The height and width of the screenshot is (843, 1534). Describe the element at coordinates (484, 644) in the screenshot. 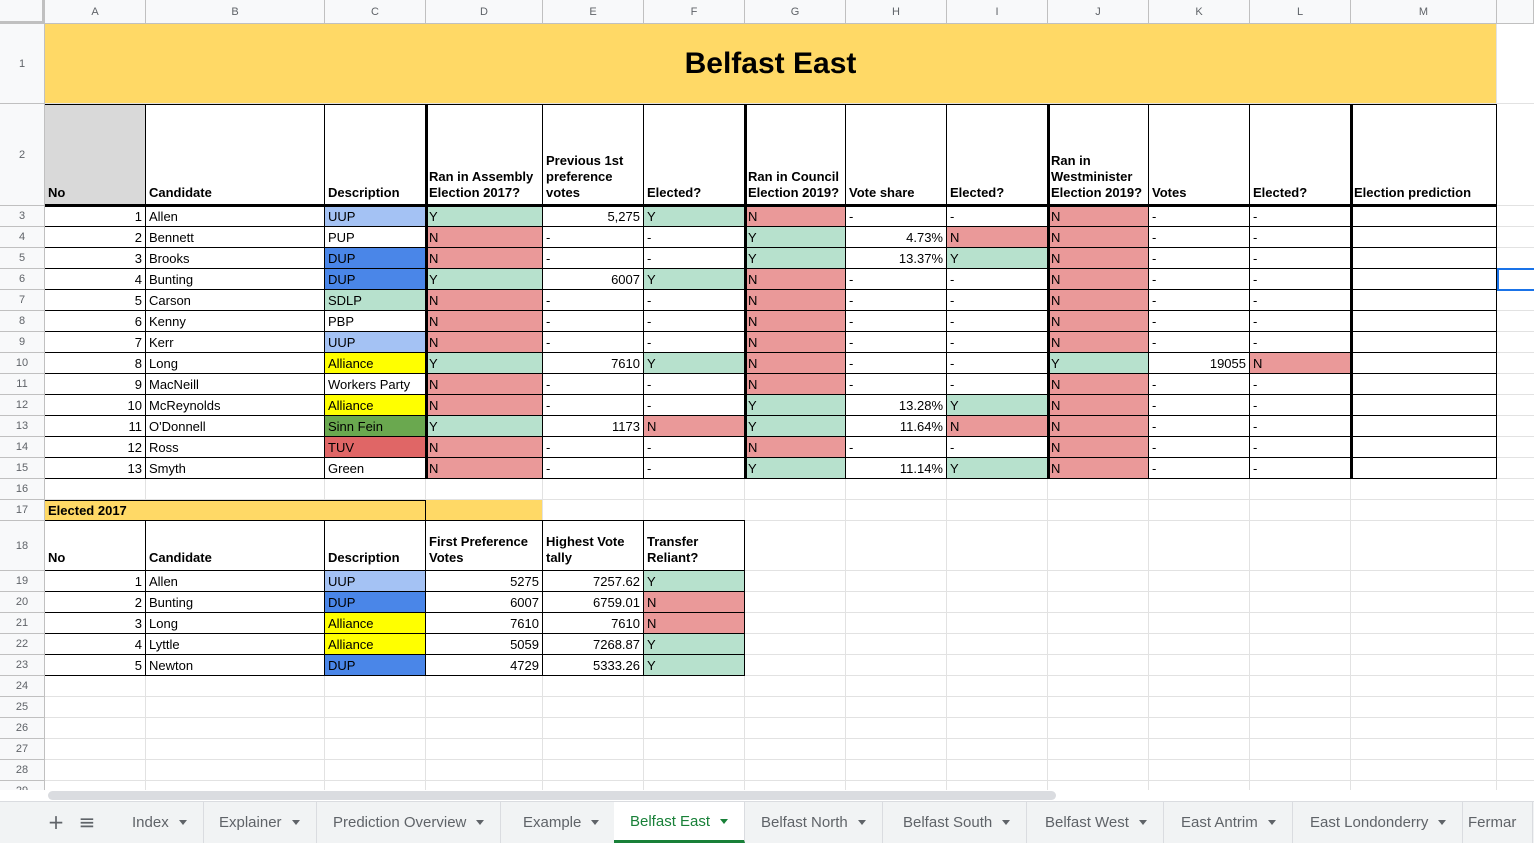

I see `table-cell: 5059` at that location.